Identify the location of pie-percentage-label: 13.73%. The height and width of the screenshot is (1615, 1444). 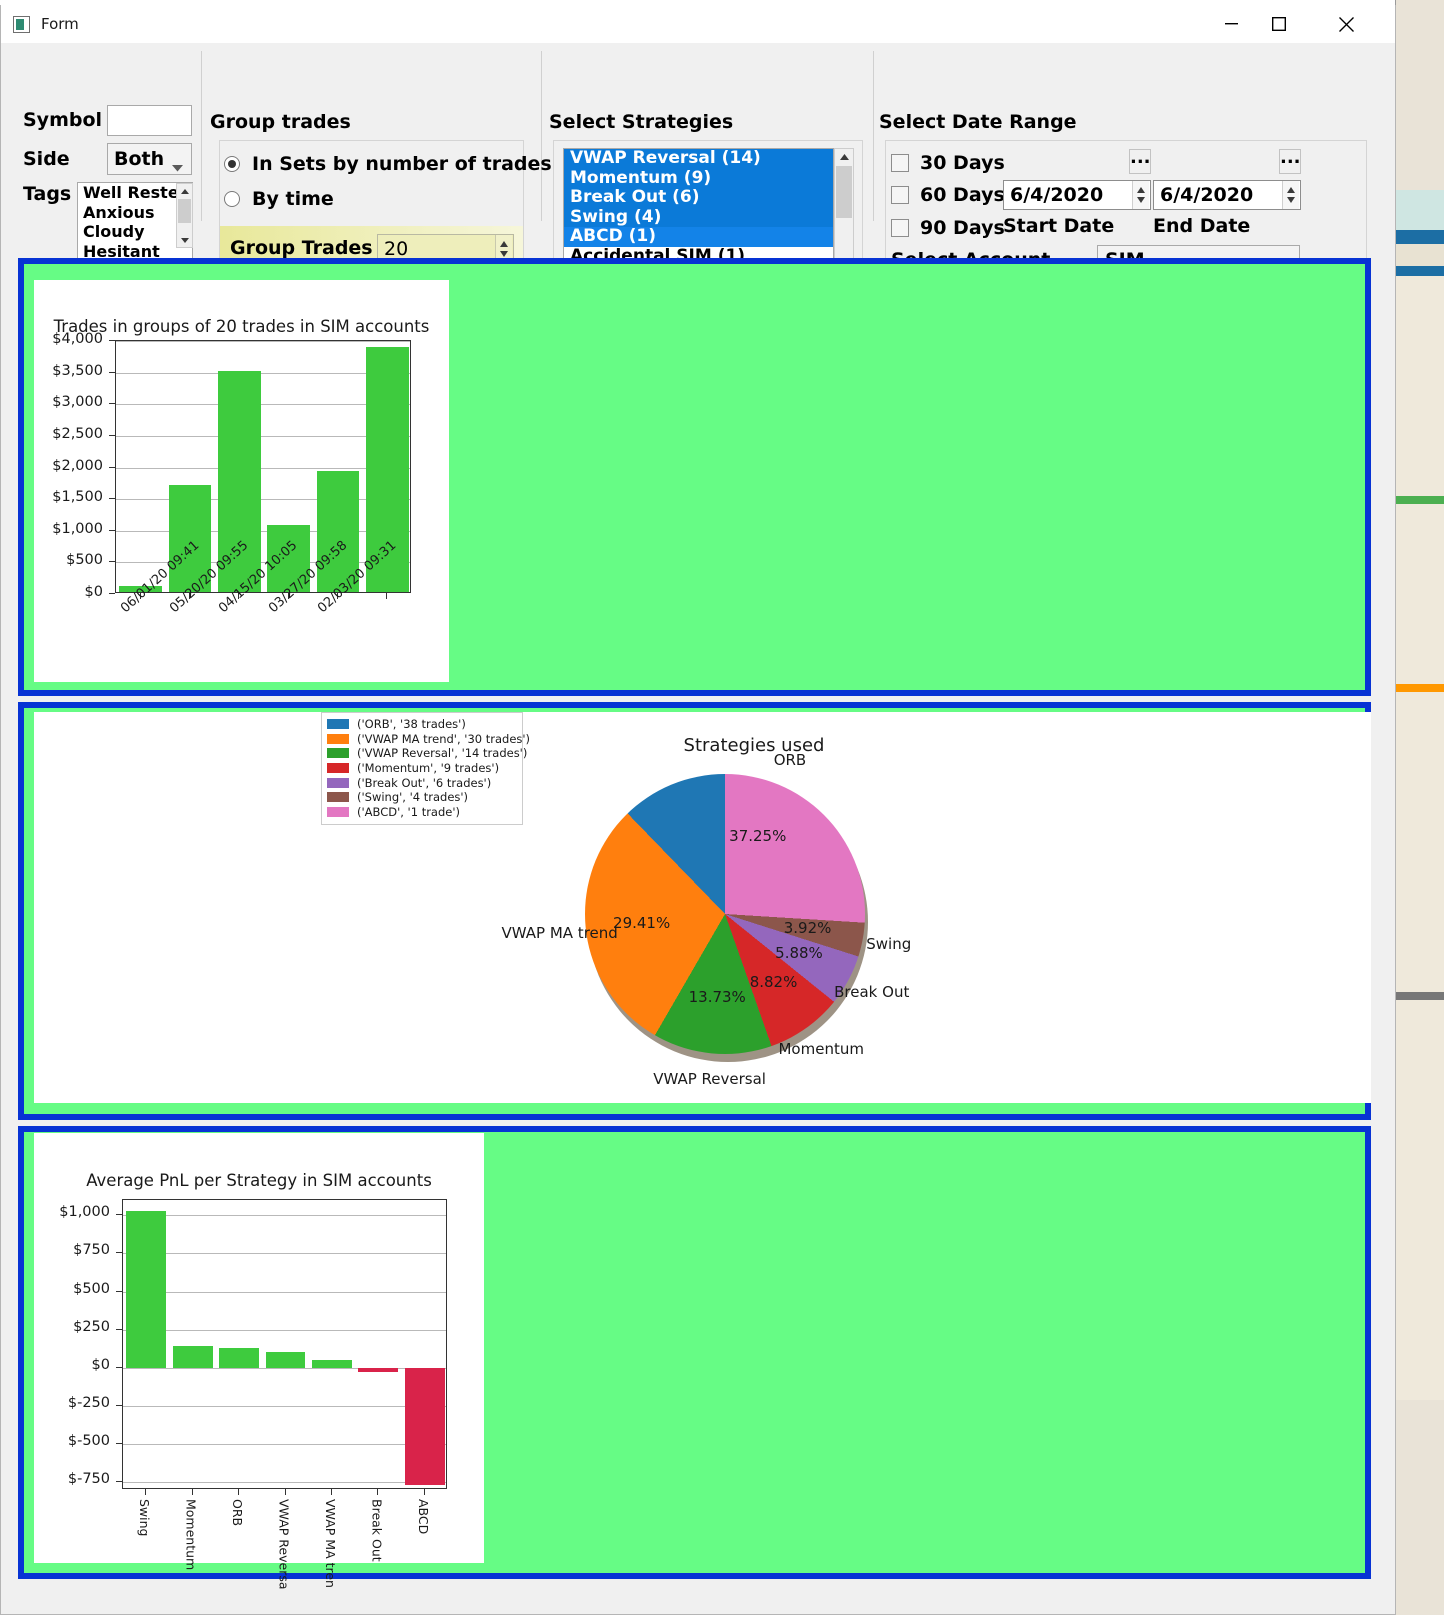
(717, 996).